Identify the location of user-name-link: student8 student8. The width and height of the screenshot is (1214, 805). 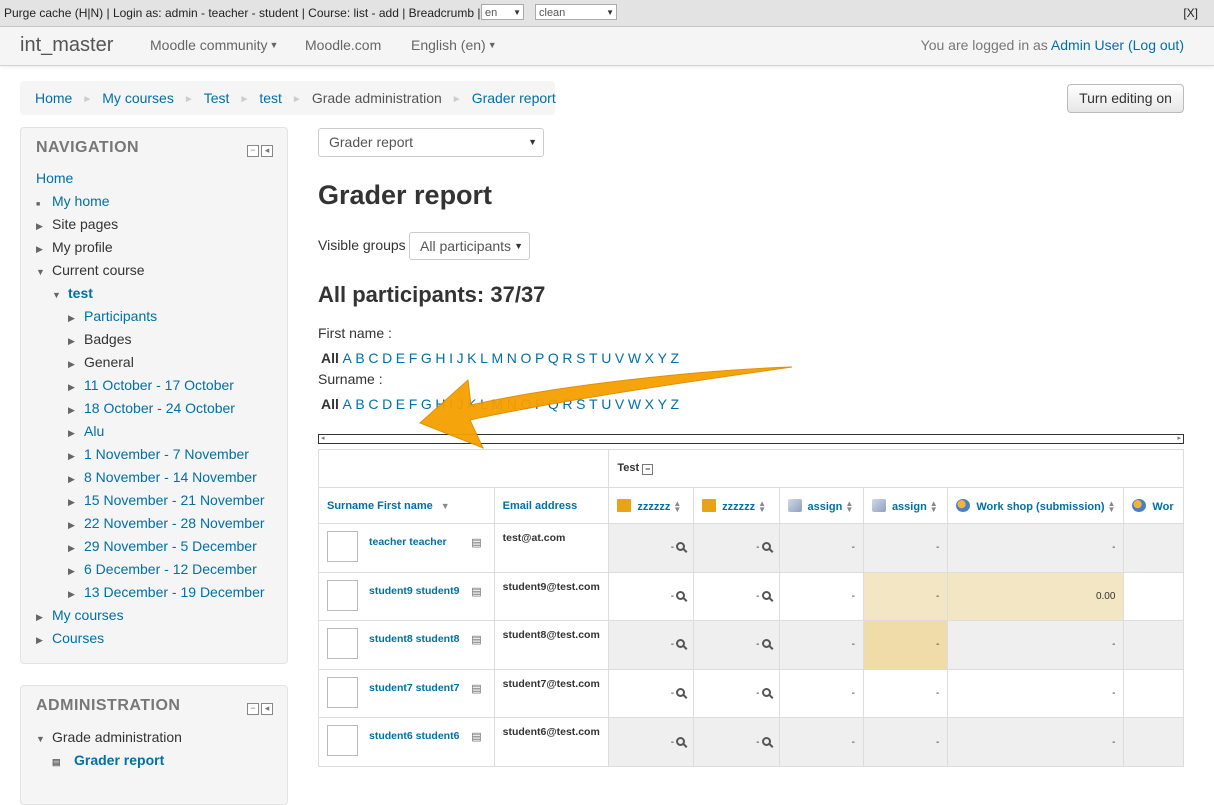
(414, 639).